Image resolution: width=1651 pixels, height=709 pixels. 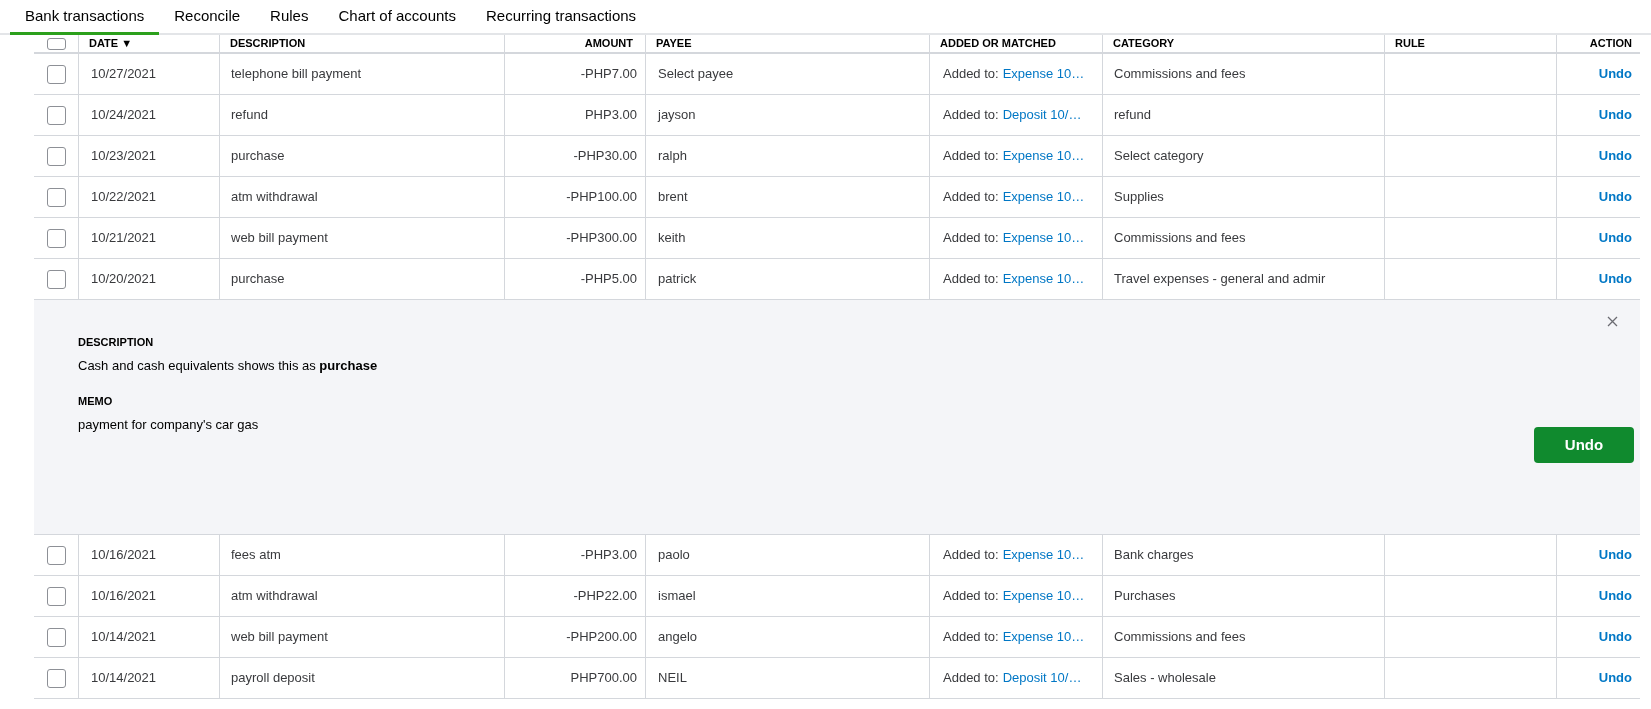 What do you see at coordinates (1154, 555) in the screenshot?
I see `category-cell-text: Bank charges` at bounding box center [1154, 555].